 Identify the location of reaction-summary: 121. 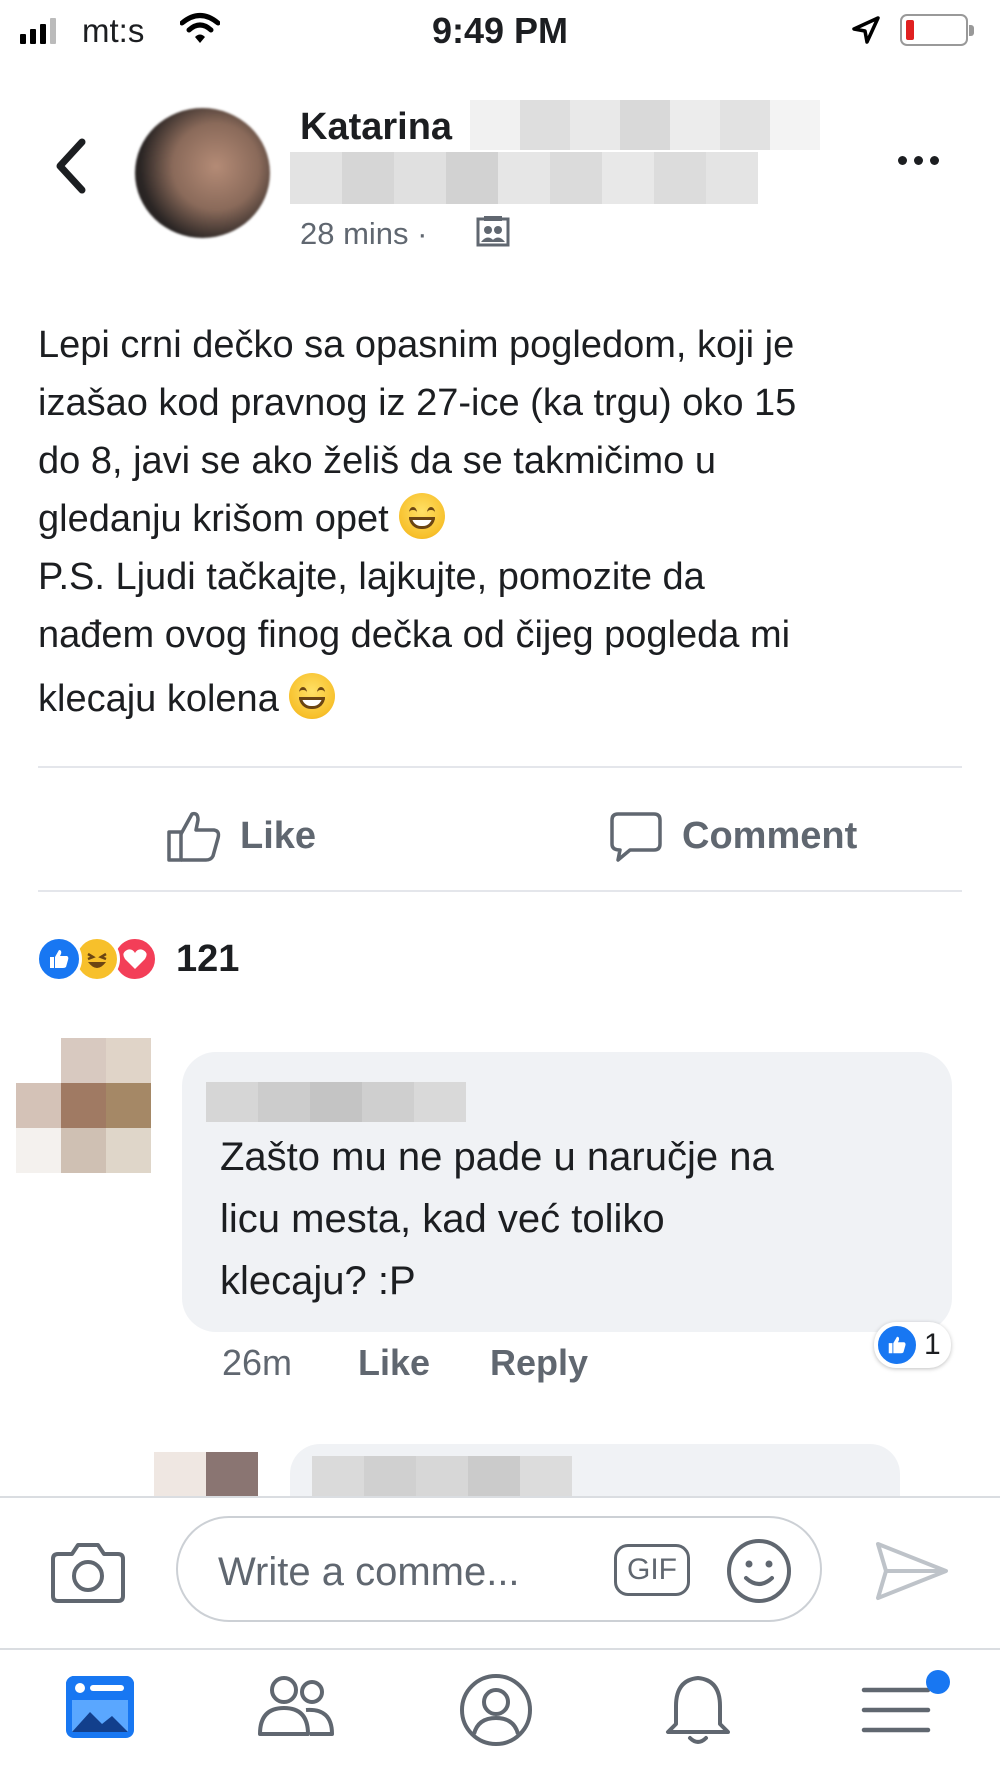
(137, 959).